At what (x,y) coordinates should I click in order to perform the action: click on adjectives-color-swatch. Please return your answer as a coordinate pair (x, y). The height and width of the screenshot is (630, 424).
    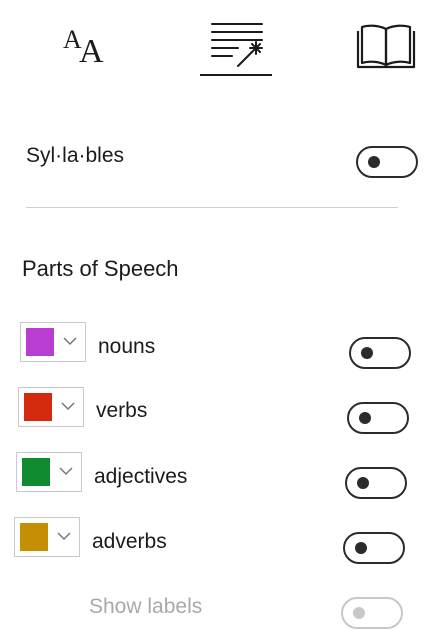
    Looking at the image, I should click on (36, 472).